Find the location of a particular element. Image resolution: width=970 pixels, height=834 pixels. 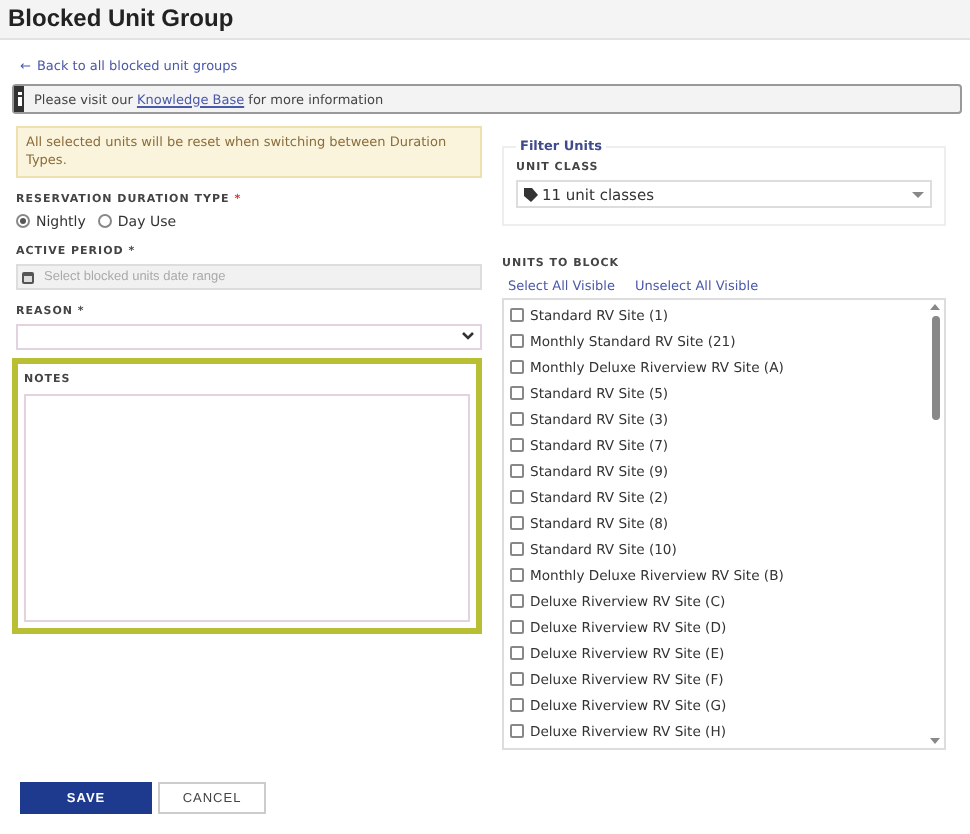

page-title: Blocked Unit Group is located at coordinates (122, 18).